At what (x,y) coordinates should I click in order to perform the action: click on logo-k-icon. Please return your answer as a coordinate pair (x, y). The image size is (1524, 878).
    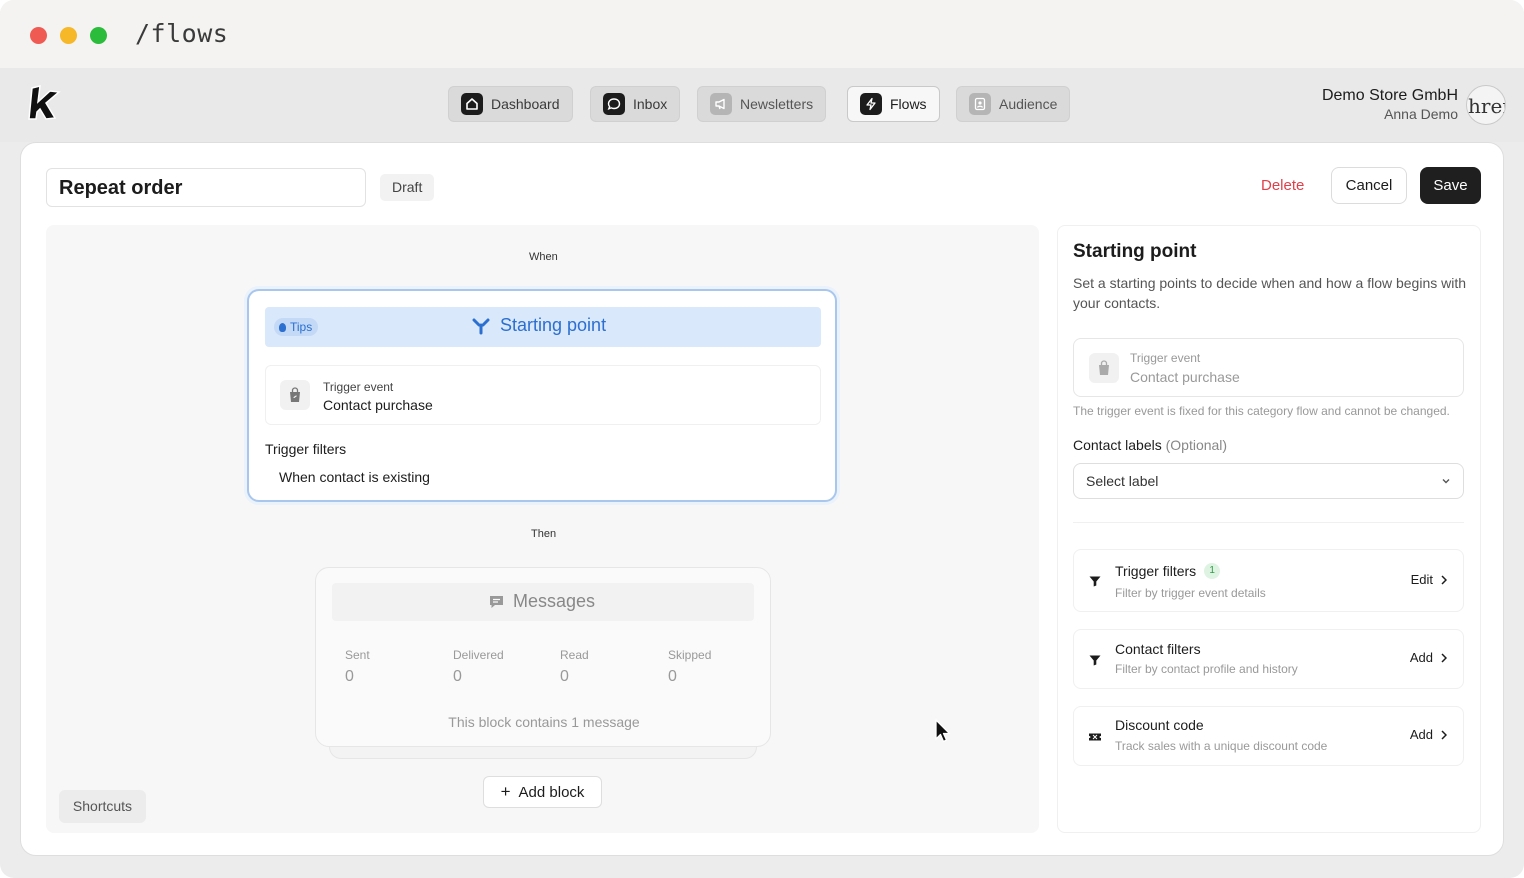
    Looking at the image, I should click on (44, 102).